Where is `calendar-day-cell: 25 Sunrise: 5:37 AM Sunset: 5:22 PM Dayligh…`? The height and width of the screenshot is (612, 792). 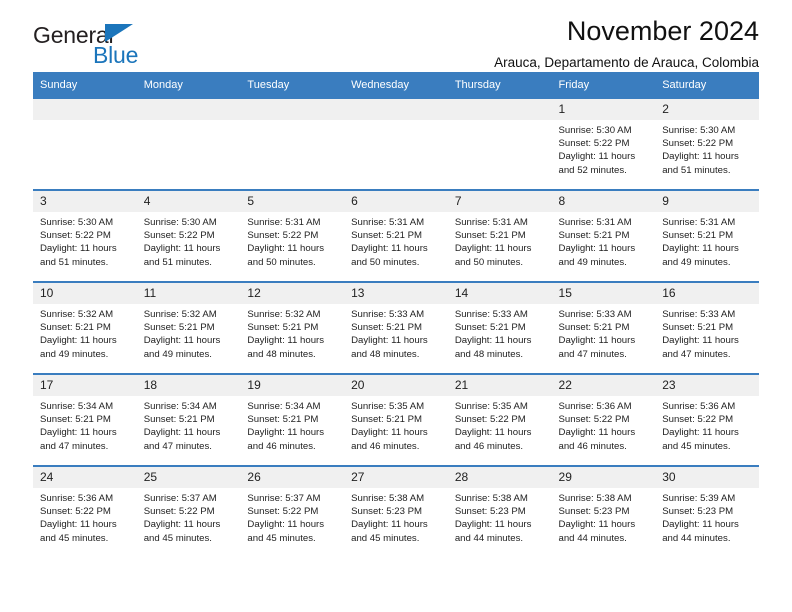 calendar-day-cell: 25 Sunrise: 5:37 AM Sunset: 5:22 PM Dayligh… is located at coordinates (188, 511).